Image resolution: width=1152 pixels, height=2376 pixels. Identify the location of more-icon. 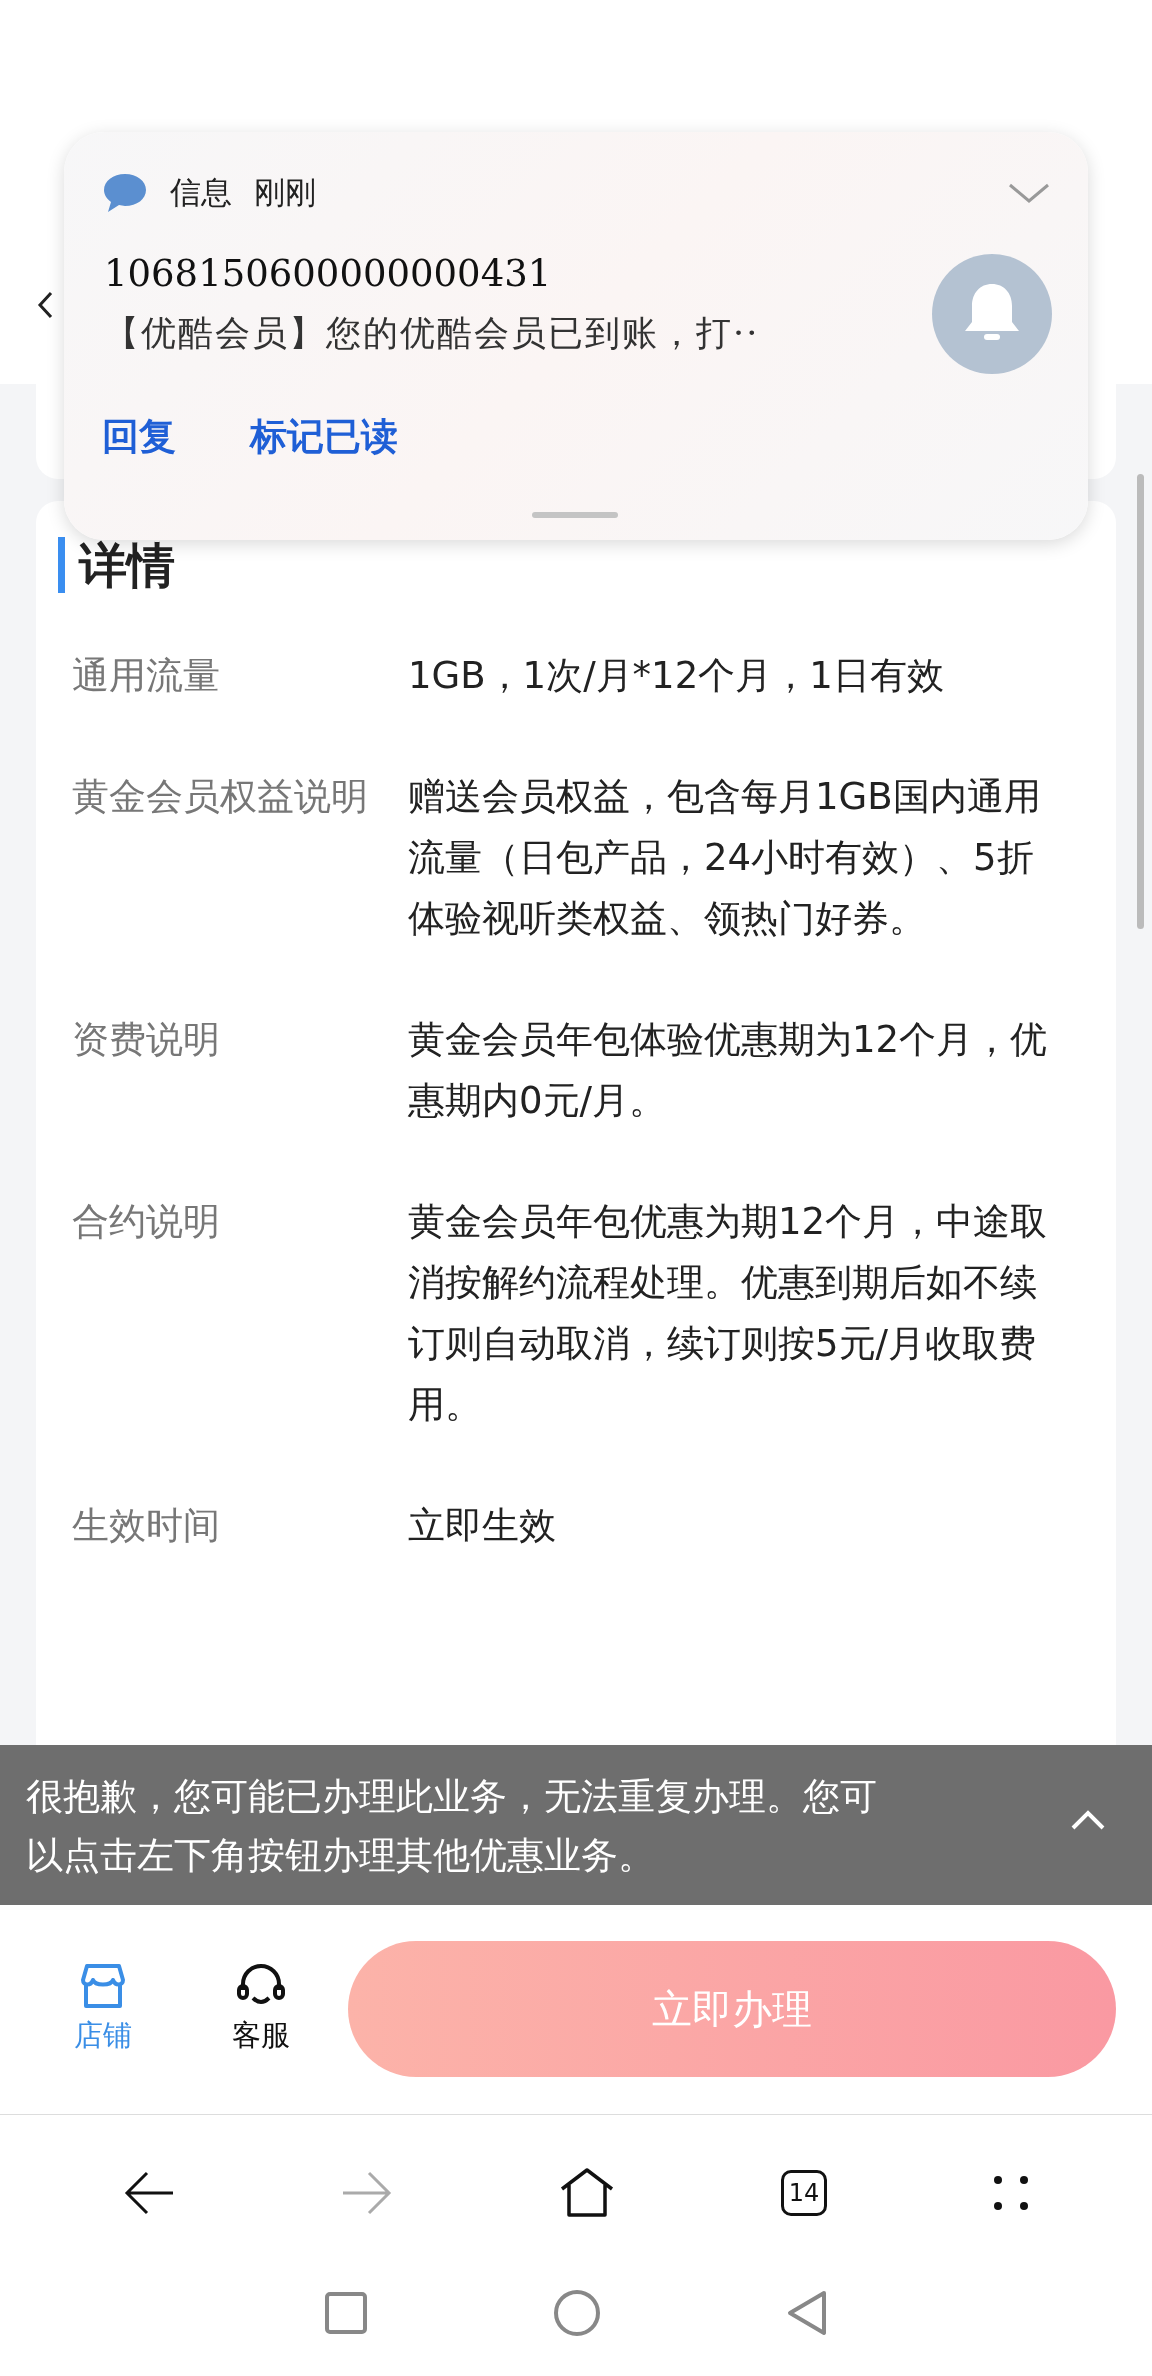
(1011, 2192).